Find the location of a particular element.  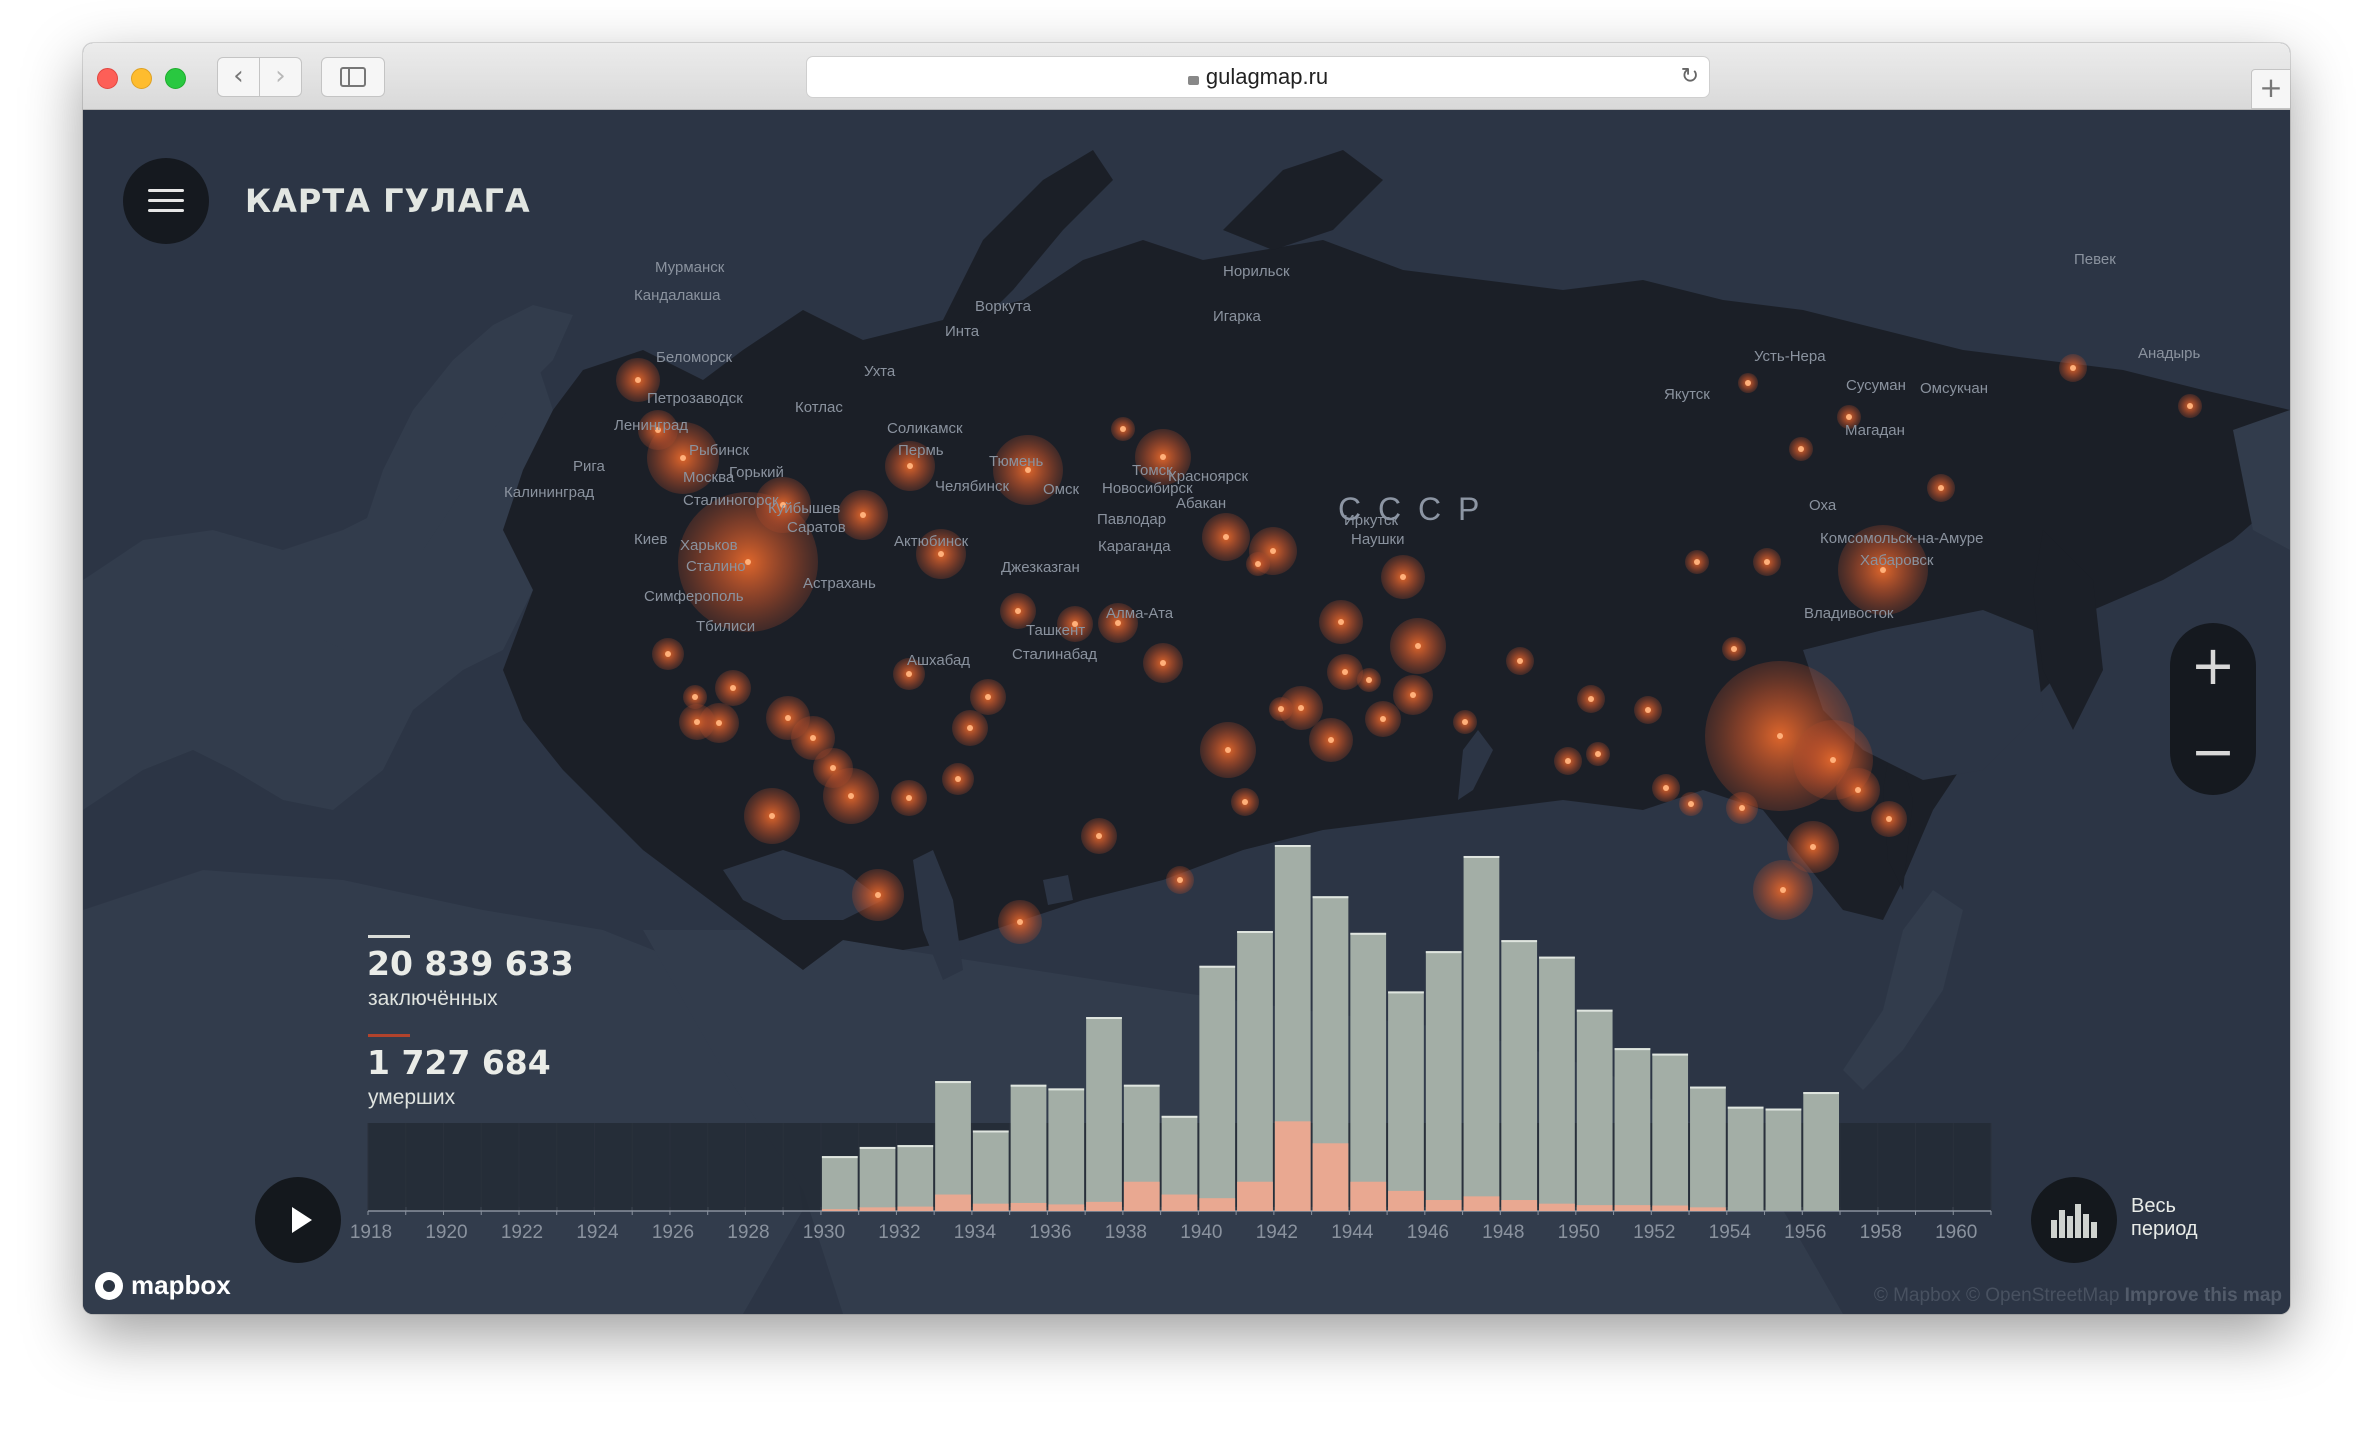

year-tick-label: 1942 is located at coordinates (1277, 1232).